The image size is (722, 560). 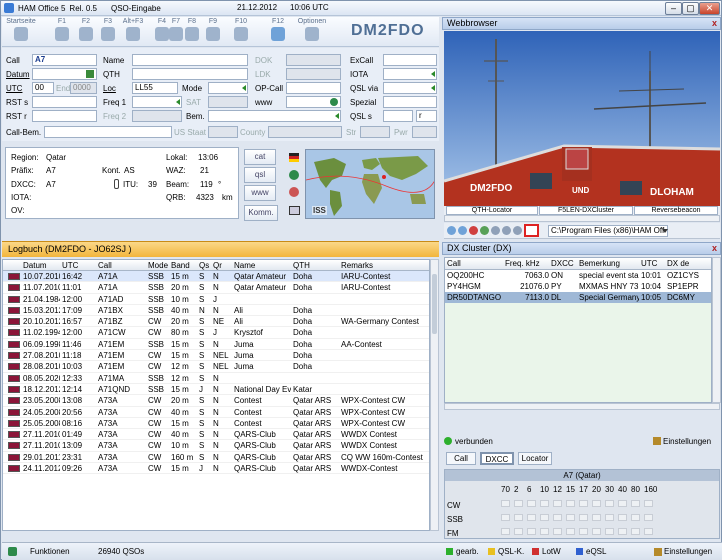 I want to click on tab-reversebeacon: Reversebeacon, so click(x=676, y=210).